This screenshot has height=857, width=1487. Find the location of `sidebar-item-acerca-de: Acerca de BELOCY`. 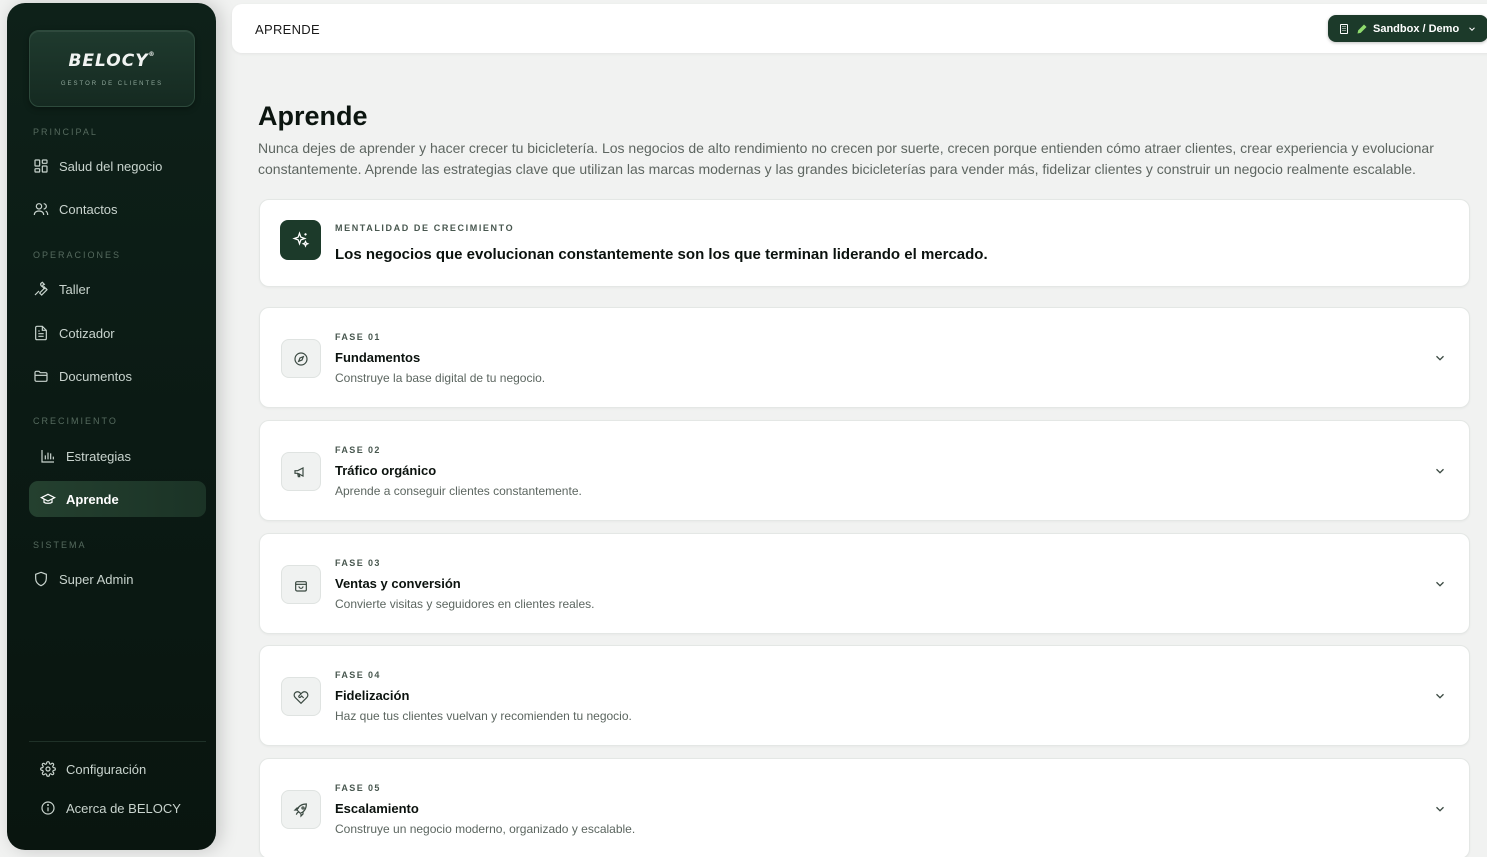

sidebar-item-acerca-de: Acerca de BELOCY is located at coordinates (117, 808).